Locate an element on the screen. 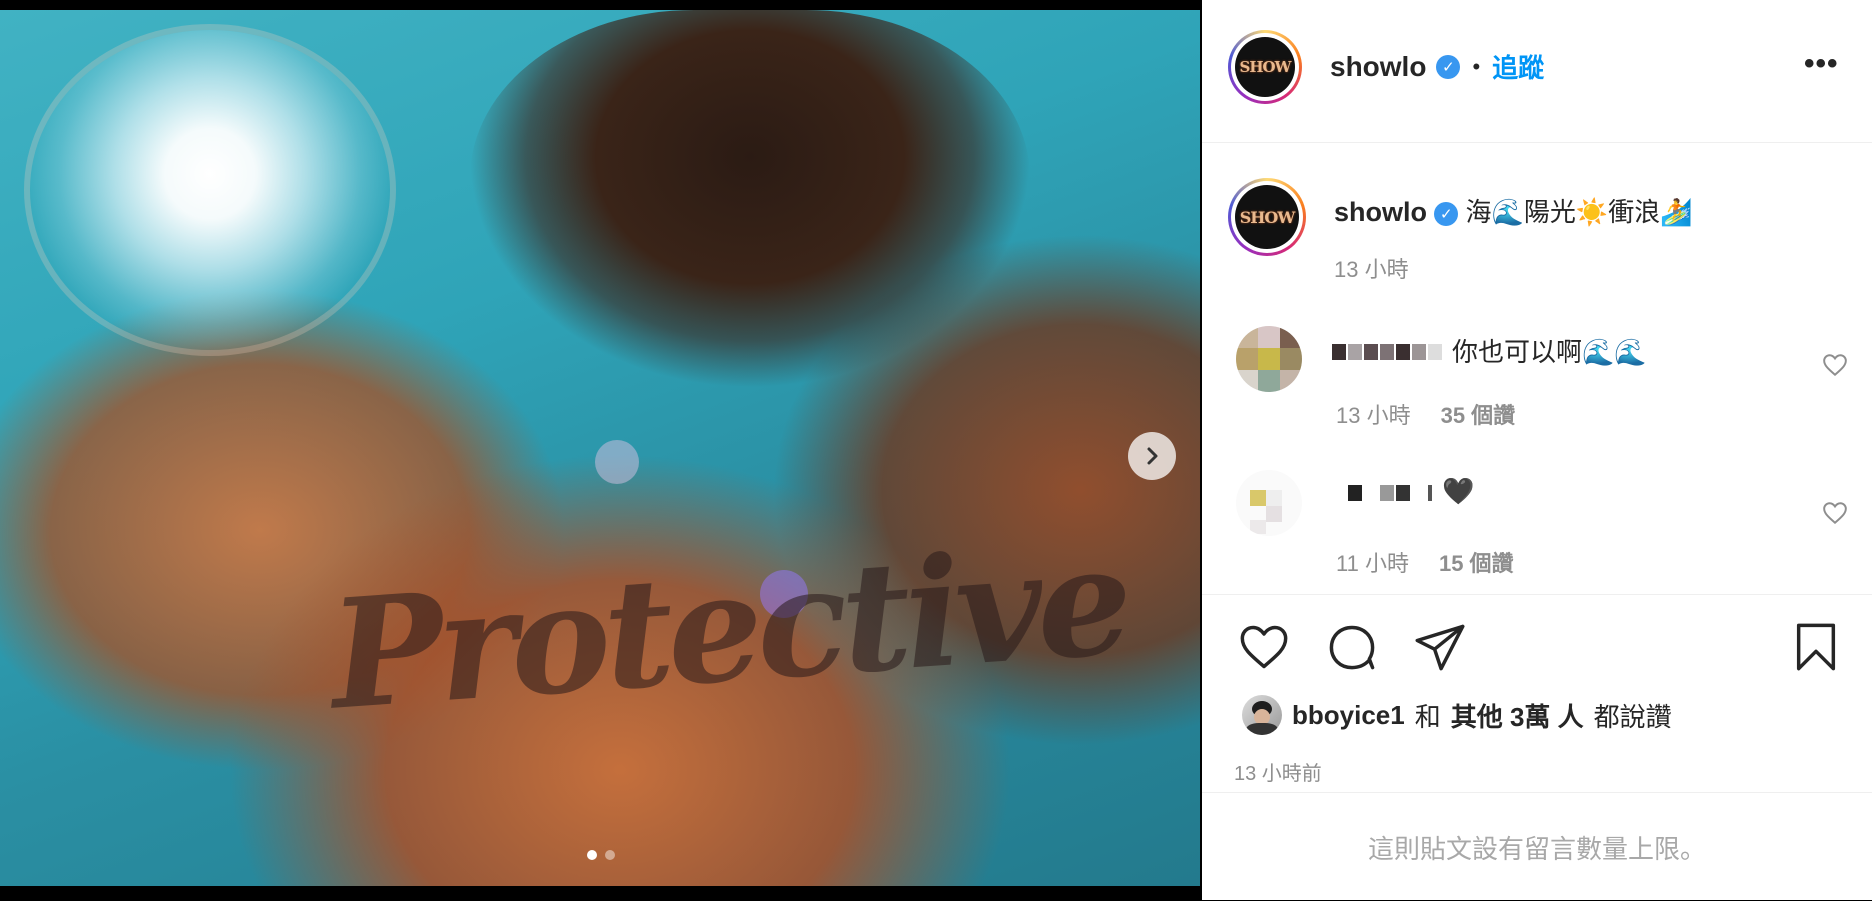  next-arrow-icon is located at coordinates (1152, 456).